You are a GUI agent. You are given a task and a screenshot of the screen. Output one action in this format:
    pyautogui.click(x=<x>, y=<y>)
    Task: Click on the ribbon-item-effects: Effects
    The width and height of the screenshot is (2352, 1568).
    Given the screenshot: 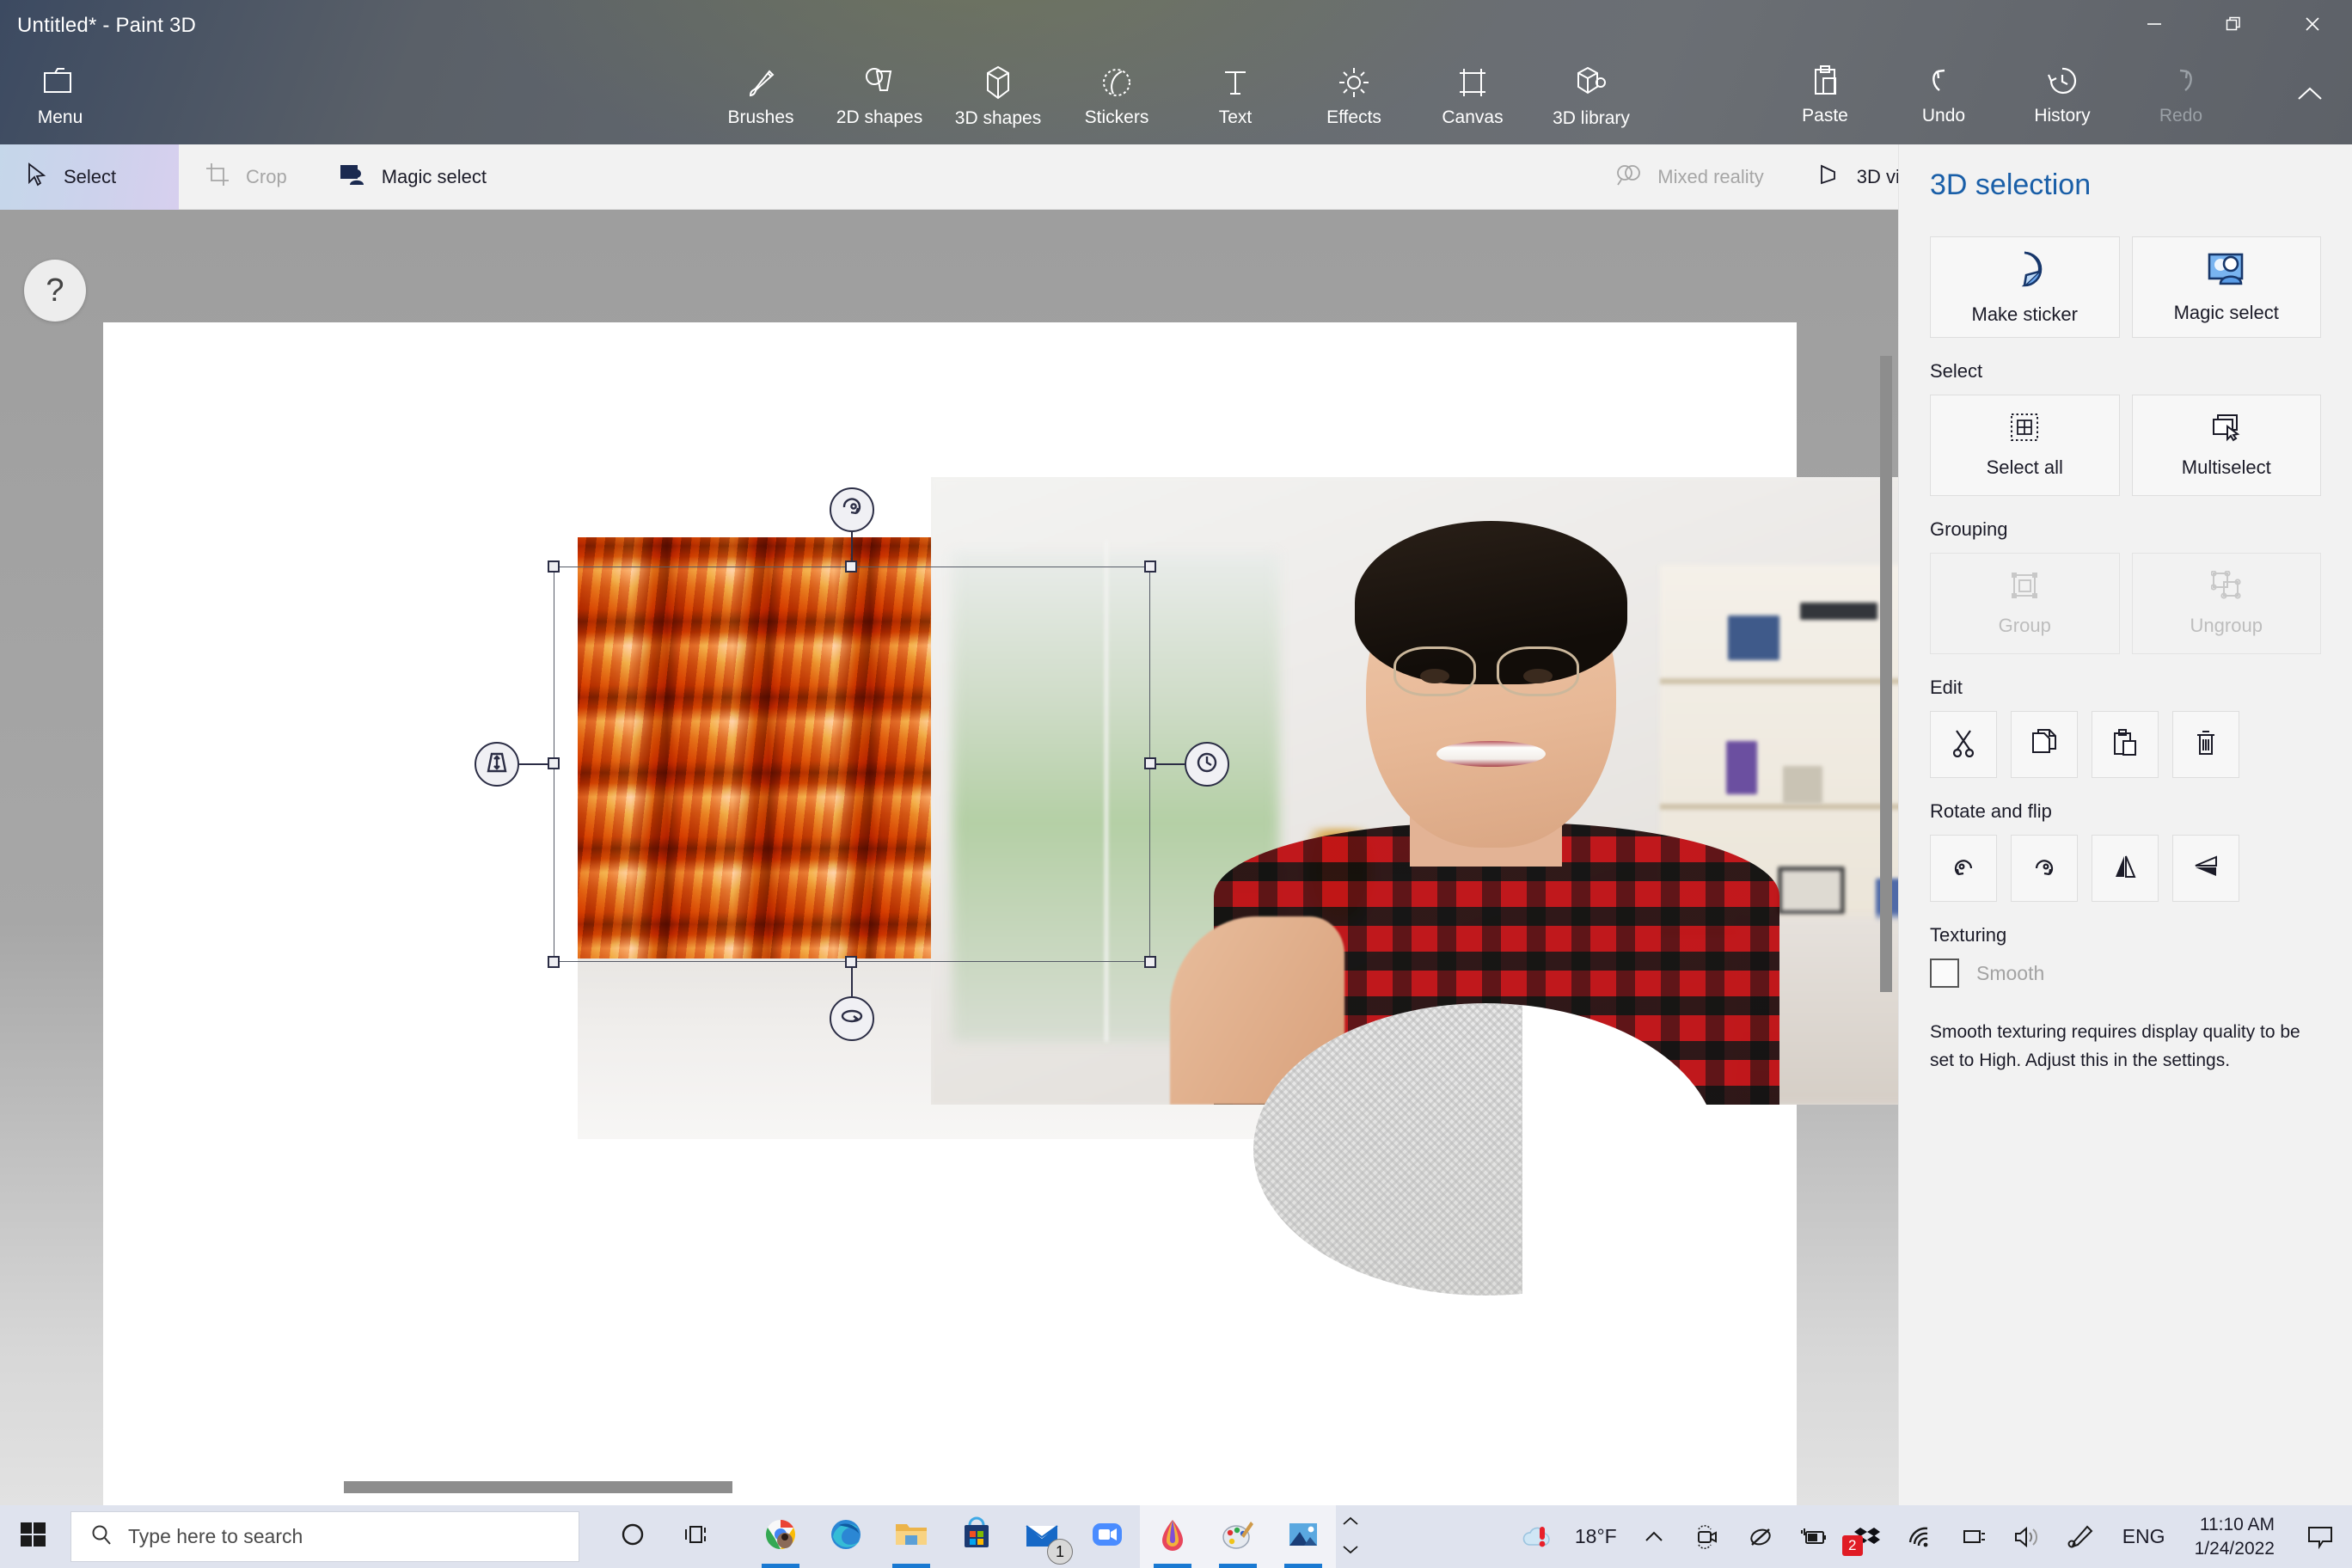 What is the action you would take?
    pyautogui.click(x=1354, y=96)
    